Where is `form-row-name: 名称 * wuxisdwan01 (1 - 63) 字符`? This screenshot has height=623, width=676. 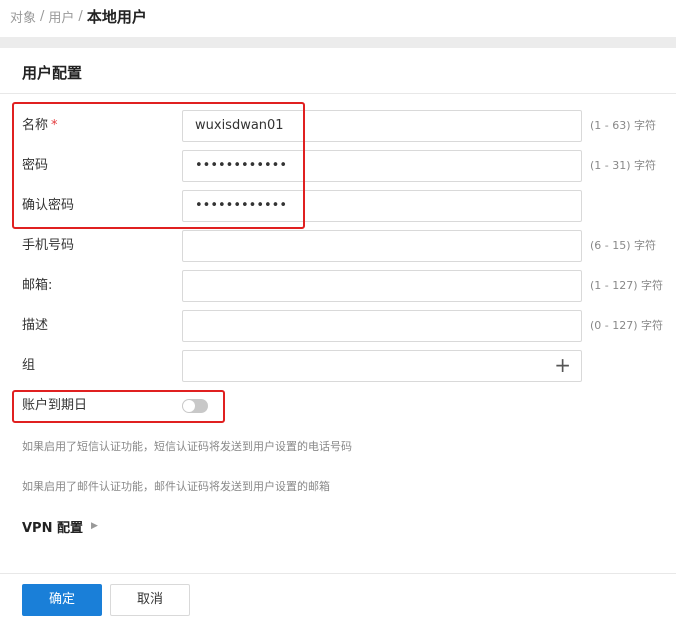 form-row-name: 名称 * wuxisdwan01 (1 - 63) 字符 is located at coordinates (338, 126).